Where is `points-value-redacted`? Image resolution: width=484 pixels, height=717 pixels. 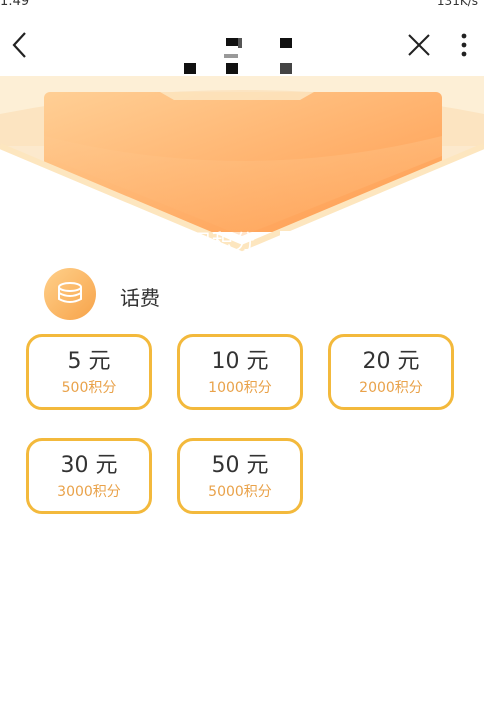 points-value-redacted is located at coordinates (299, 243).